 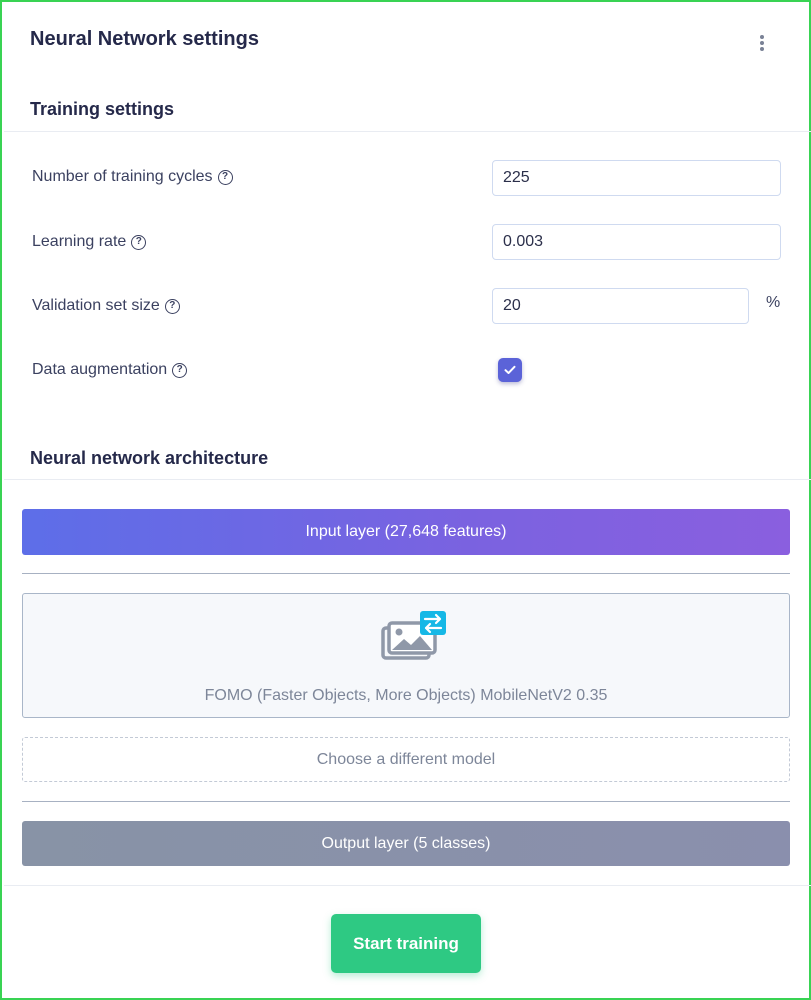 I want to click on validation-set-size-input, so click(x=620, y=306).